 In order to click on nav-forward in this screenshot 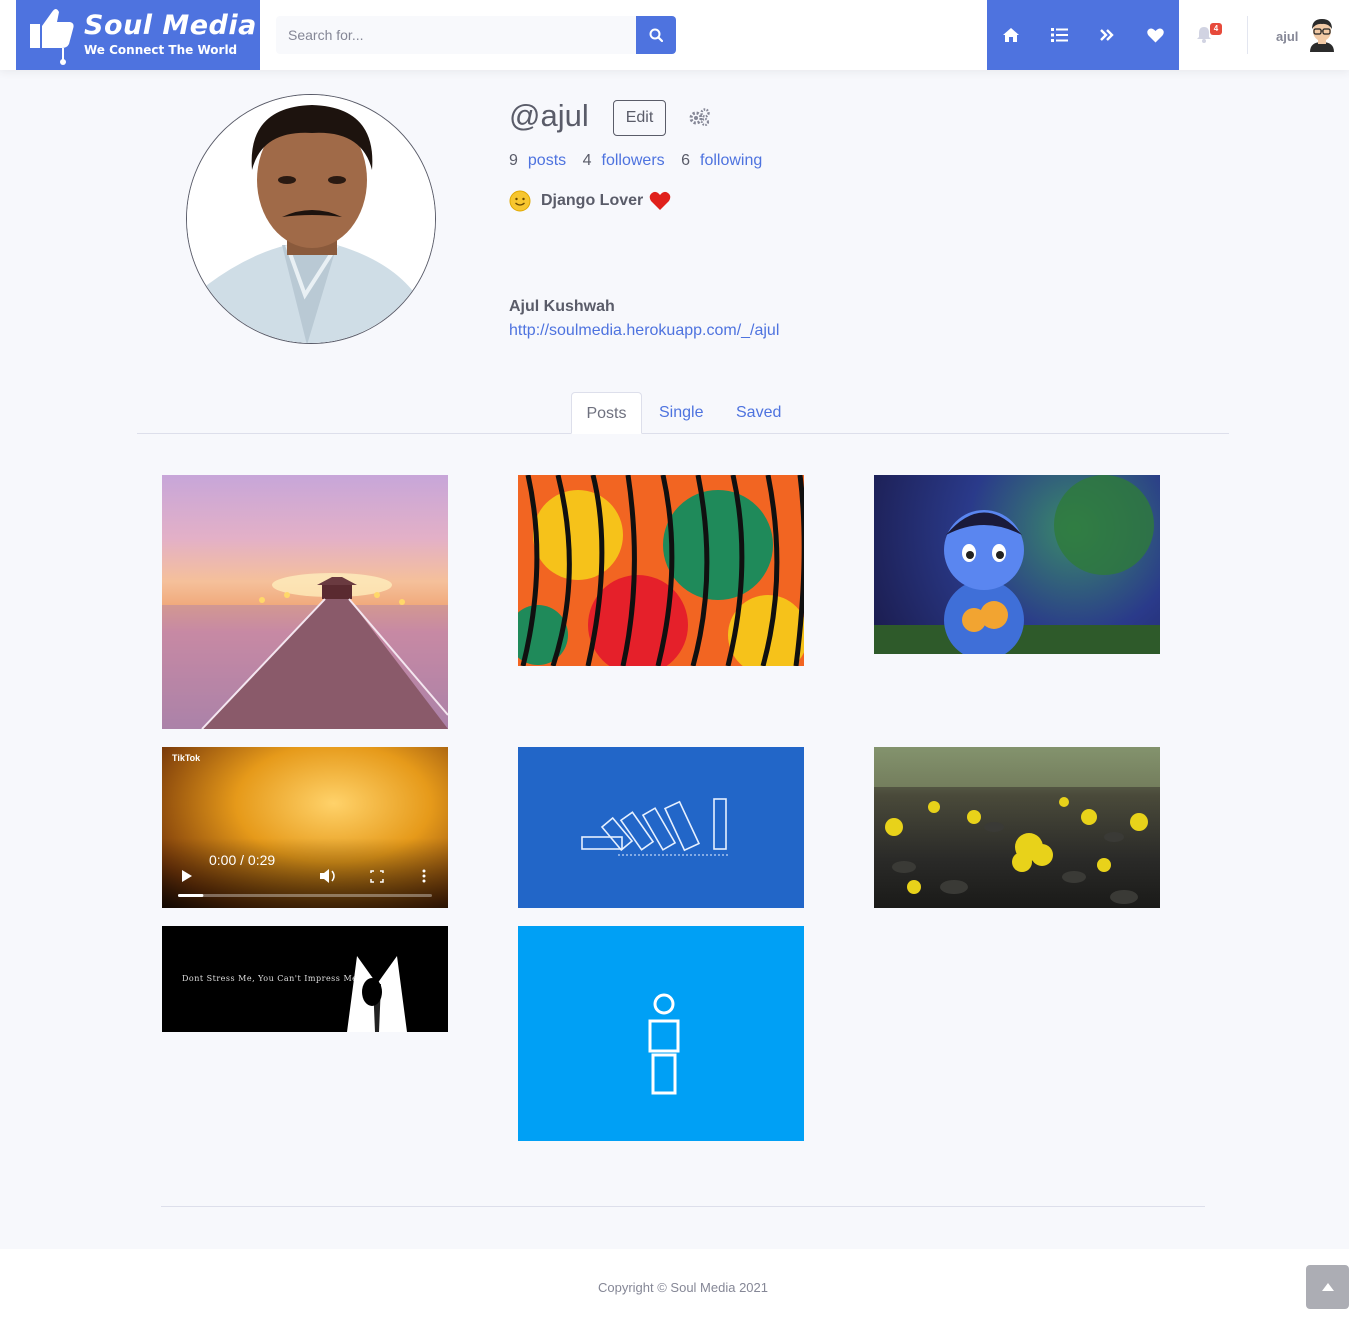, I will do `click(1107, 35)`.